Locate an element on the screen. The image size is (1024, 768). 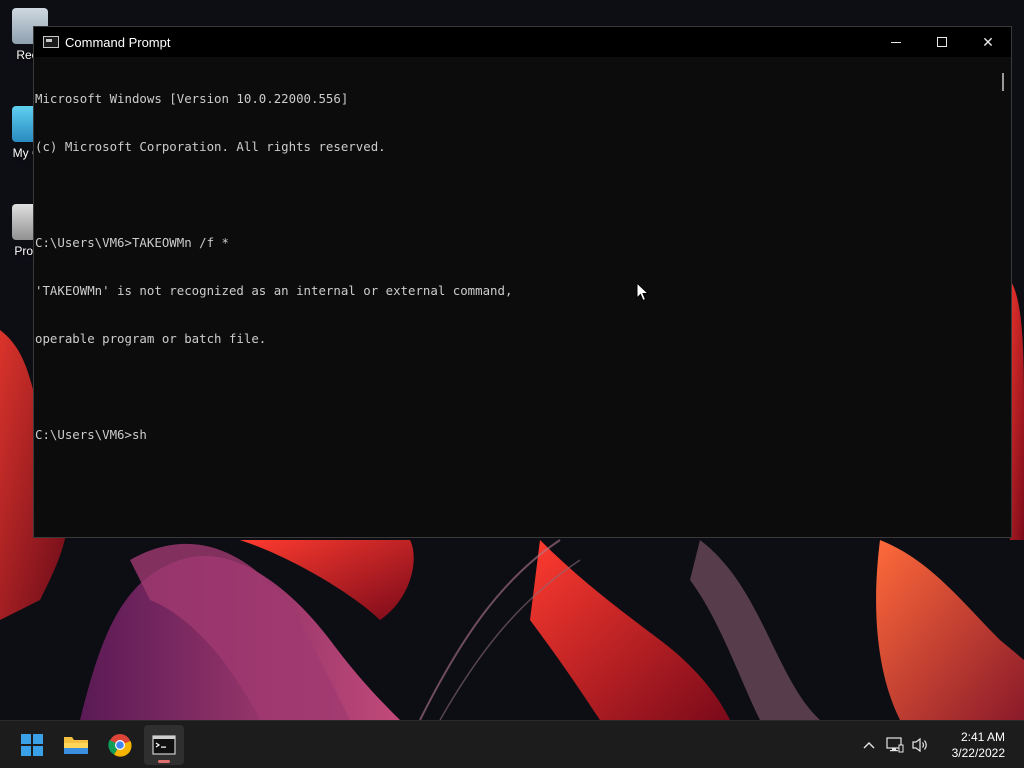
taskbar: 2:41 AM 3/22/2022 is located at coordinates (512, 744).